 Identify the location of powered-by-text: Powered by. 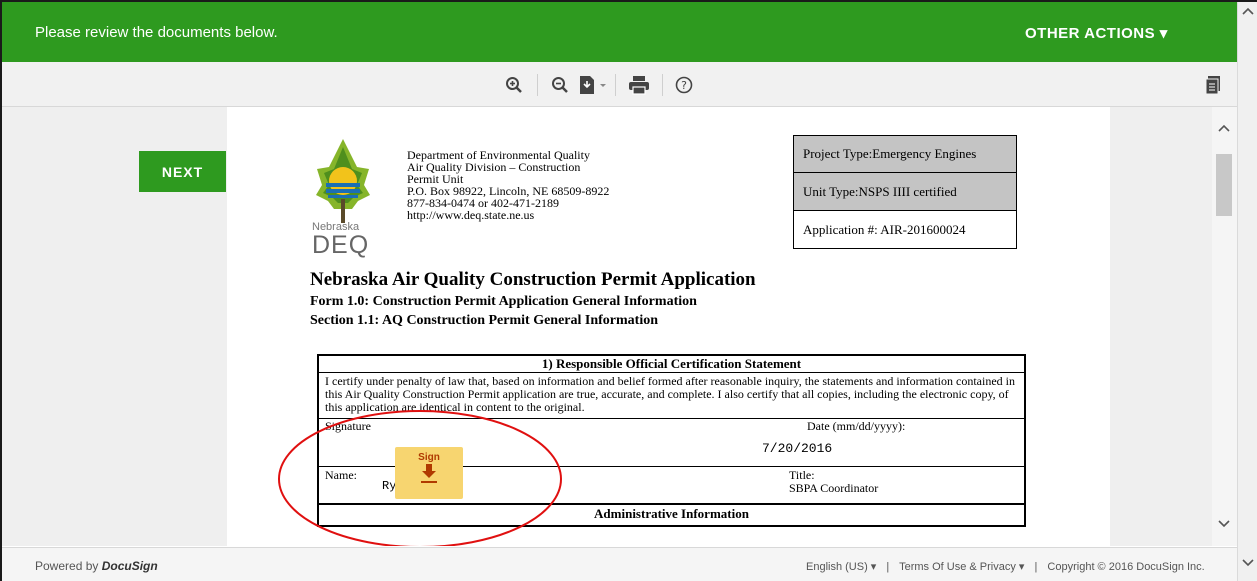
(67, 566).